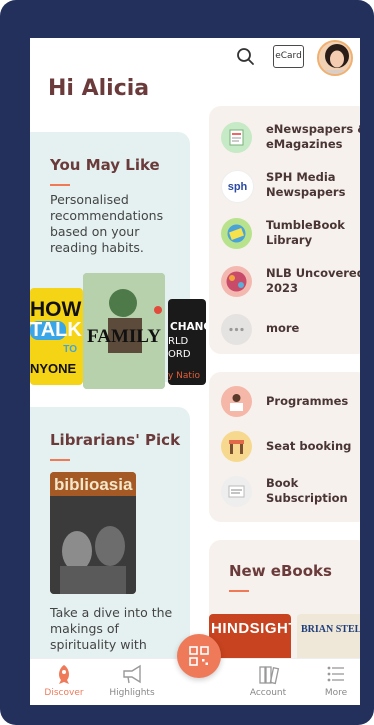  What do you see at coordinates (236, 446) in the screenshot?
I see `seat-icon` at bounding box center [236, 446].